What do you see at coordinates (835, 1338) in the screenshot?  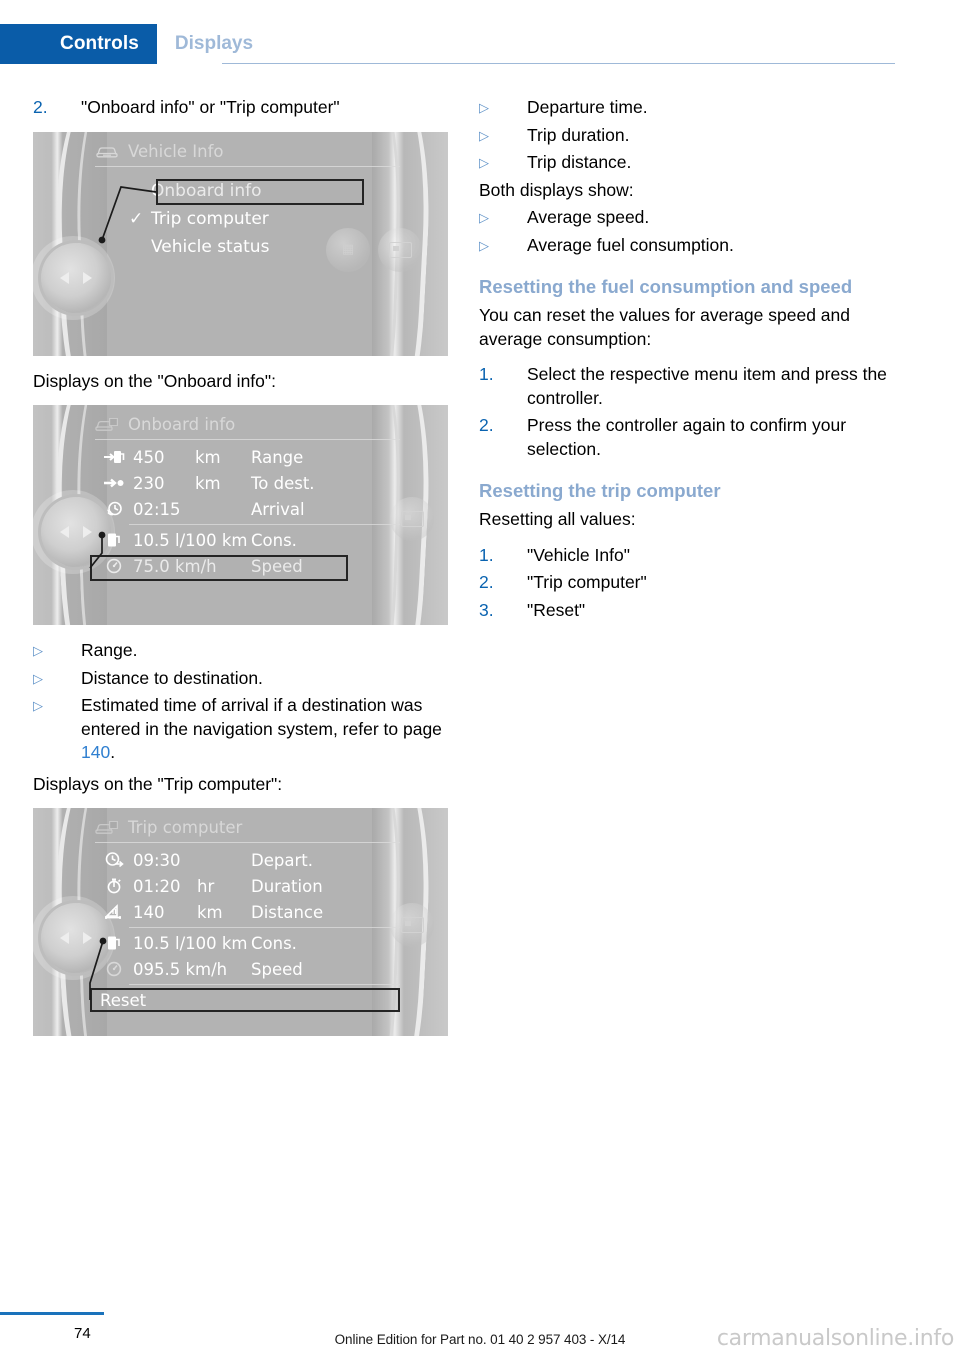 I see `watermark: carmanualsonline.info` at bounding box center [835, 1338].